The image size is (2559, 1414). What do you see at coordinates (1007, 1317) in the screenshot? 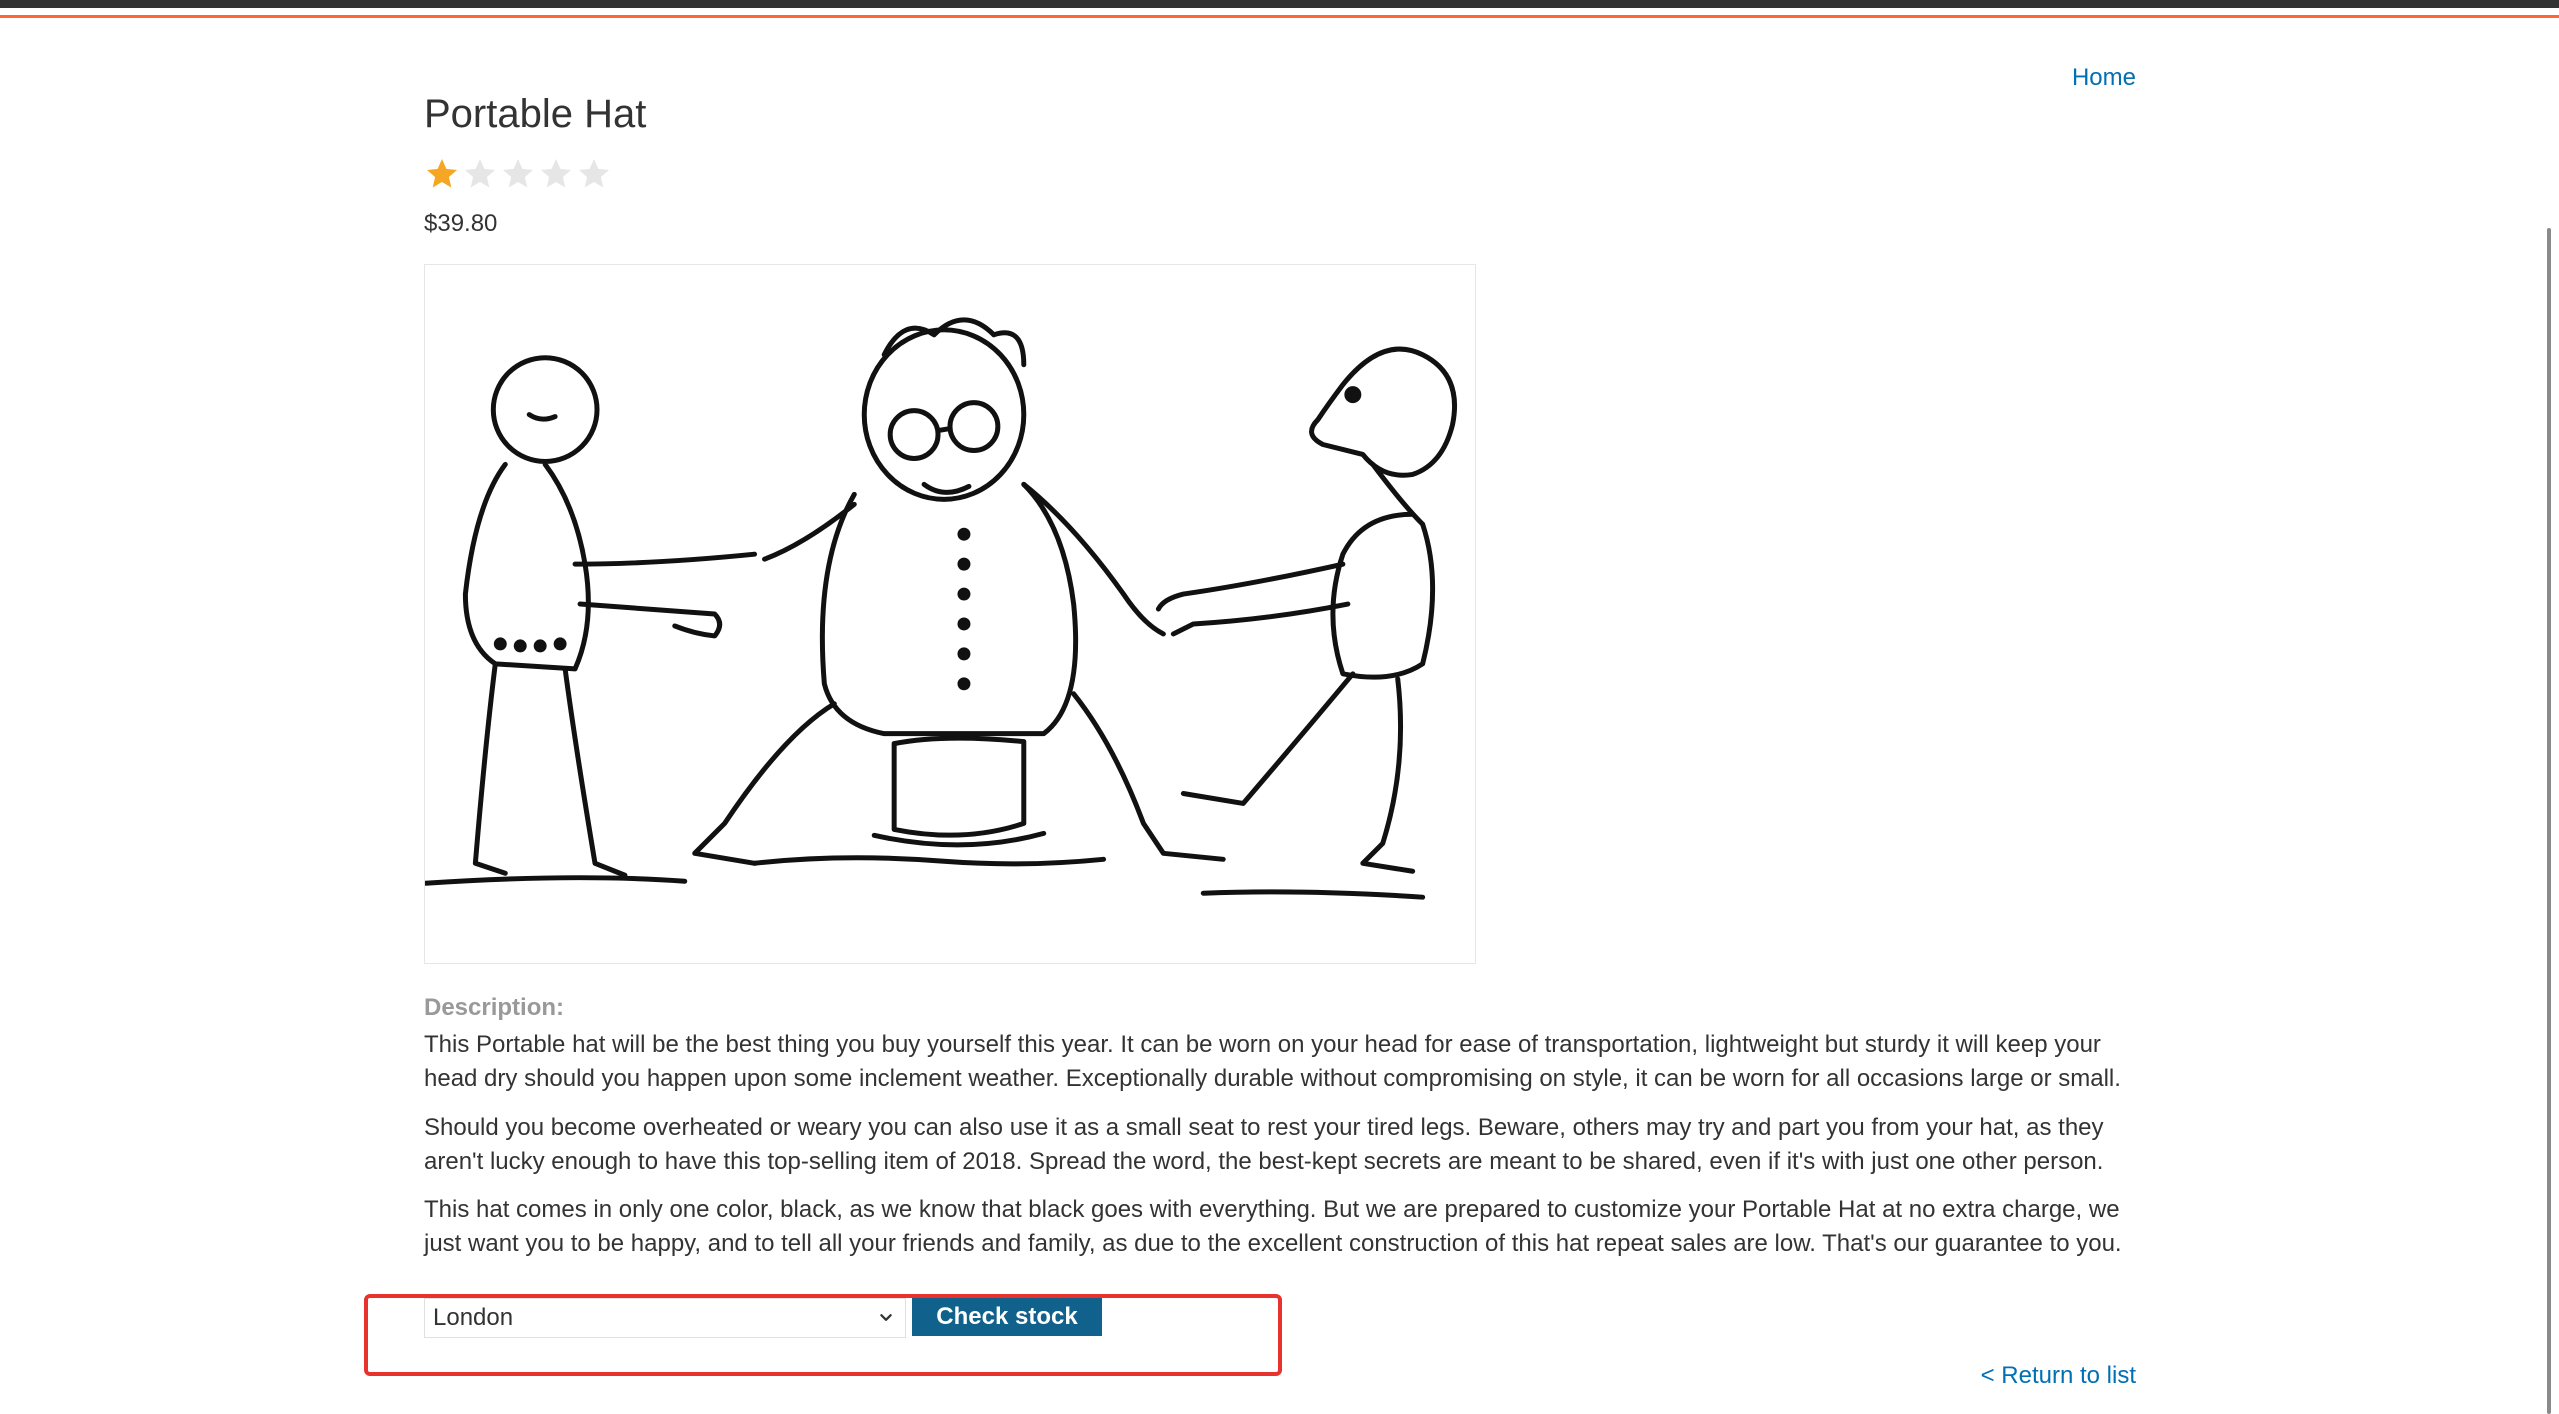
I see `check-stock-button: Check stock` at bounding box center [1007, 1317].